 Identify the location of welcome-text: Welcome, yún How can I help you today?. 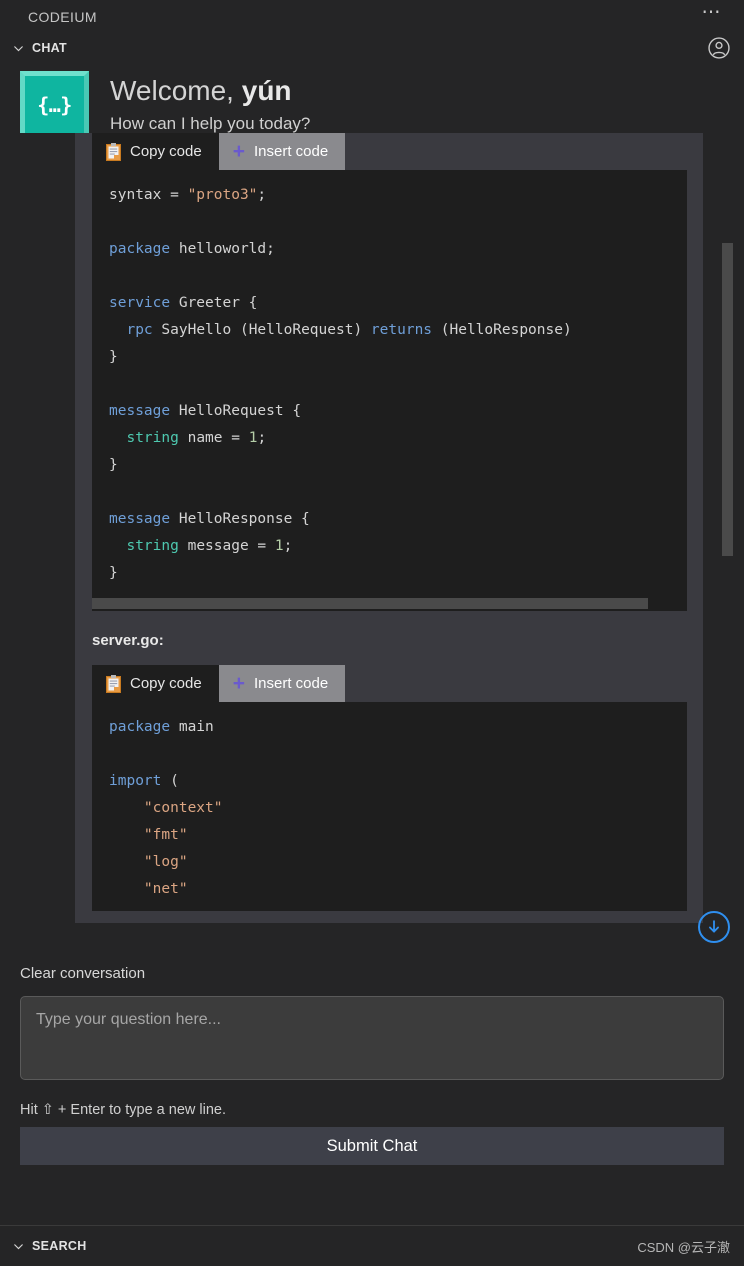
(210, 103).